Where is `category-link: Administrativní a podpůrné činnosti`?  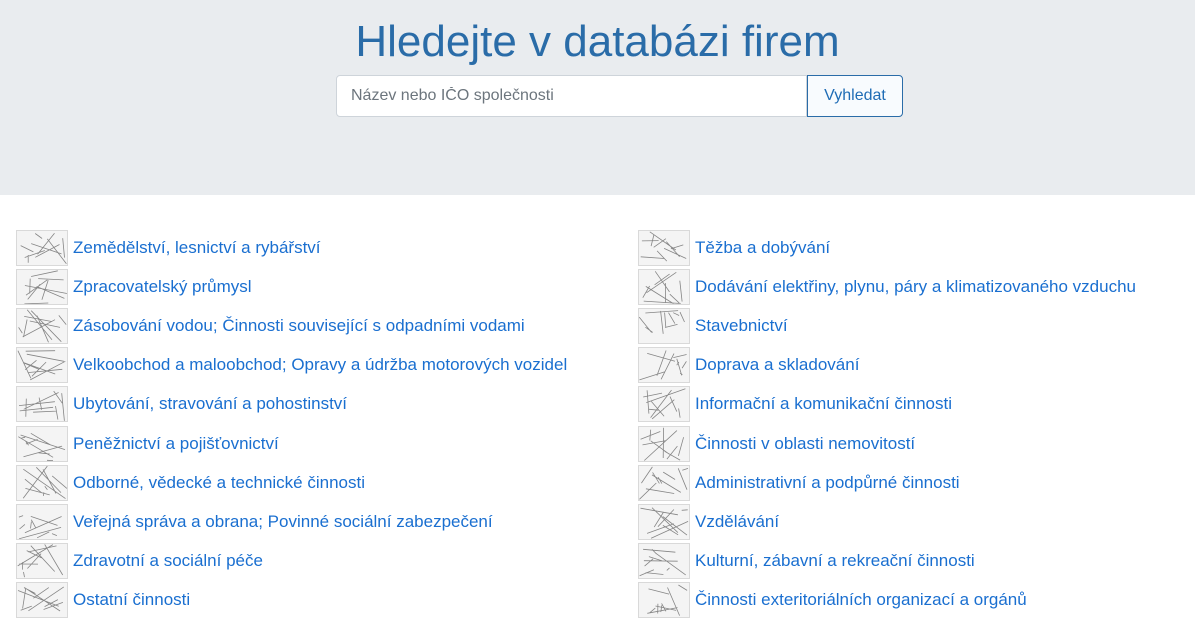
category-link: Administrativní a podpůrné činnosti is located at coordinates (916, 482).